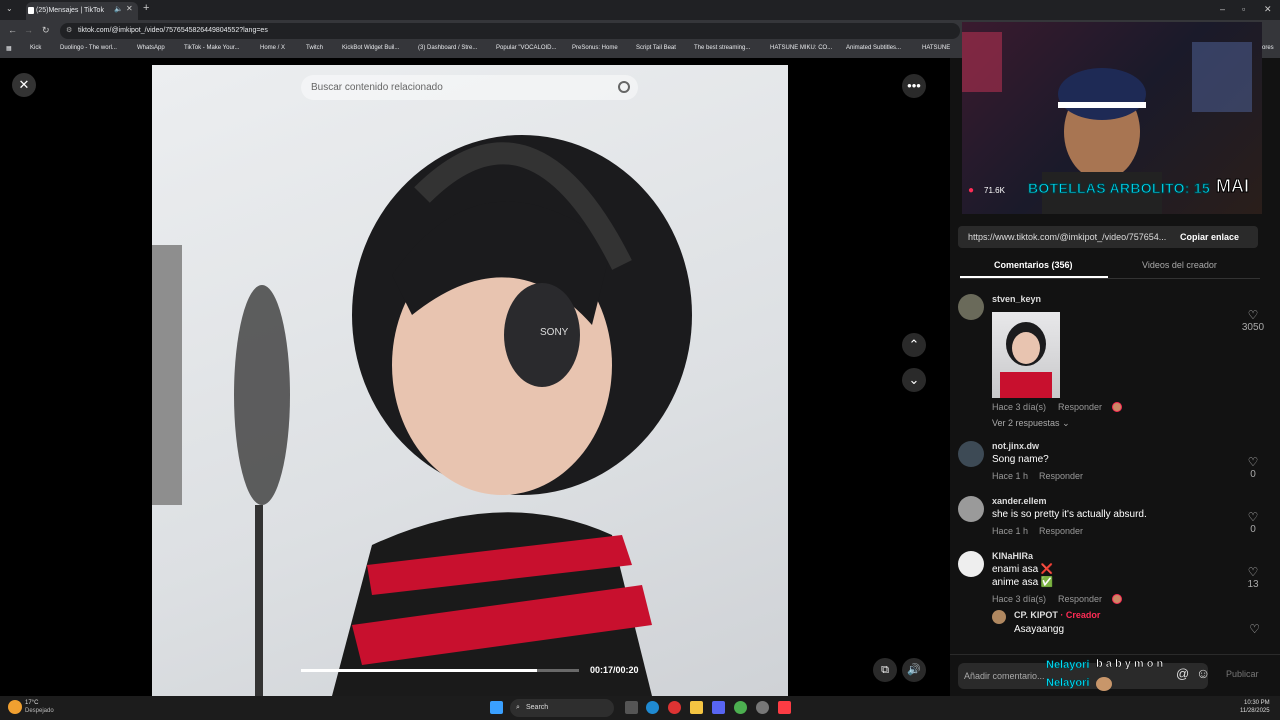  I want to click on comment-username: xander.ellem, so click(1019, 501).